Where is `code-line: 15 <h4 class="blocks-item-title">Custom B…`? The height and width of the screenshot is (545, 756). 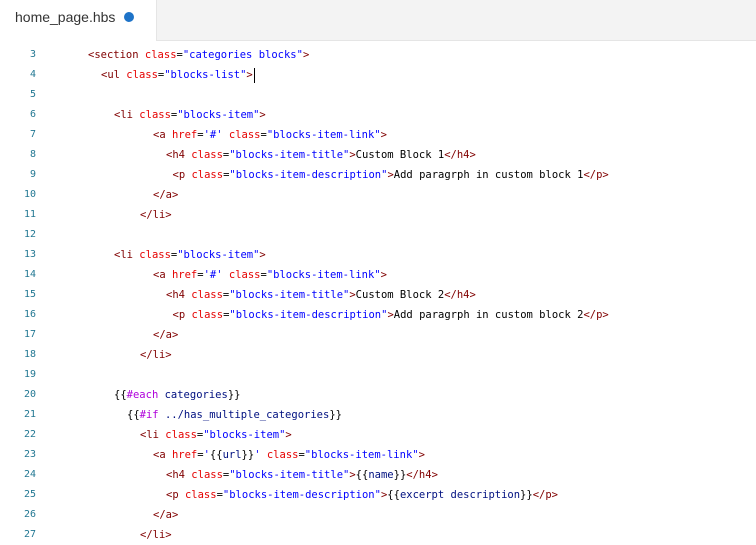 code-line: 15 <h4 class="blocks-item-title">Custom B… is located at coordinates (378, 295).